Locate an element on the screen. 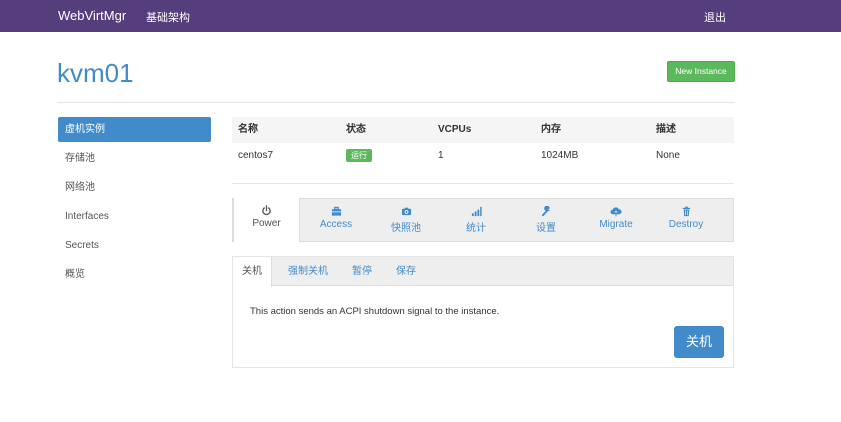 The width and height of the screenshot is (841, 422). camera-icon is located at coordinates (406, 208).